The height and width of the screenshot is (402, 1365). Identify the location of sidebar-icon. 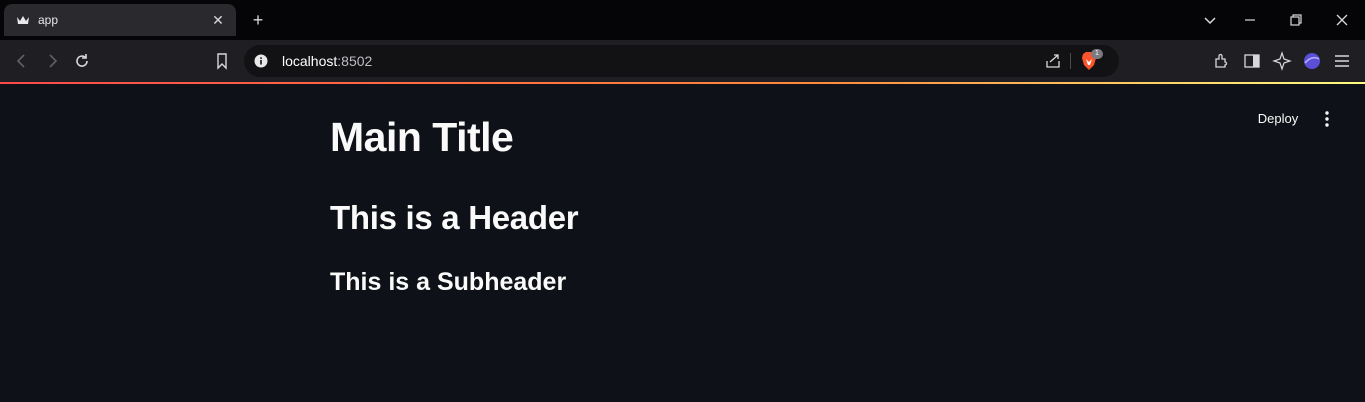
(1252, 61).